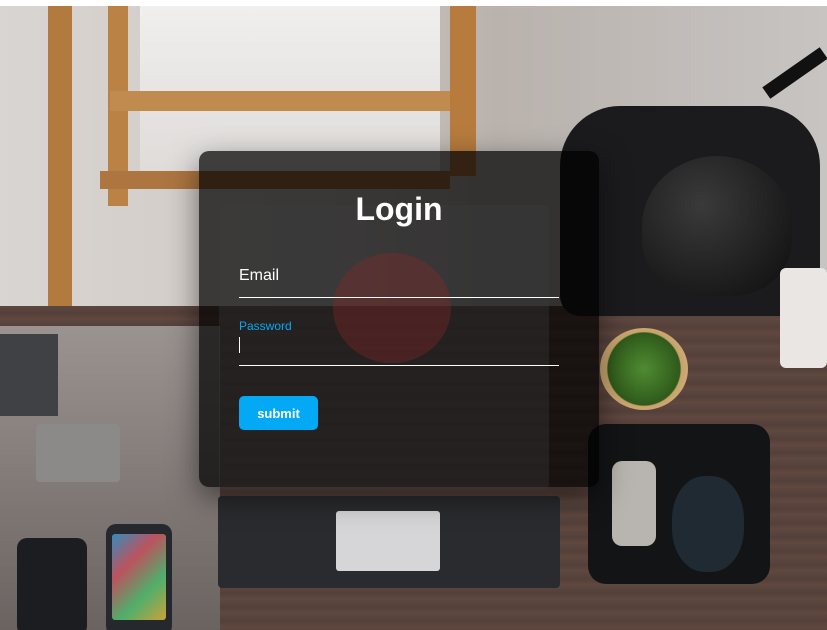 The height and width of the screenshot is (630, 827). I want to click on background-trackpad, so click(388, 541).